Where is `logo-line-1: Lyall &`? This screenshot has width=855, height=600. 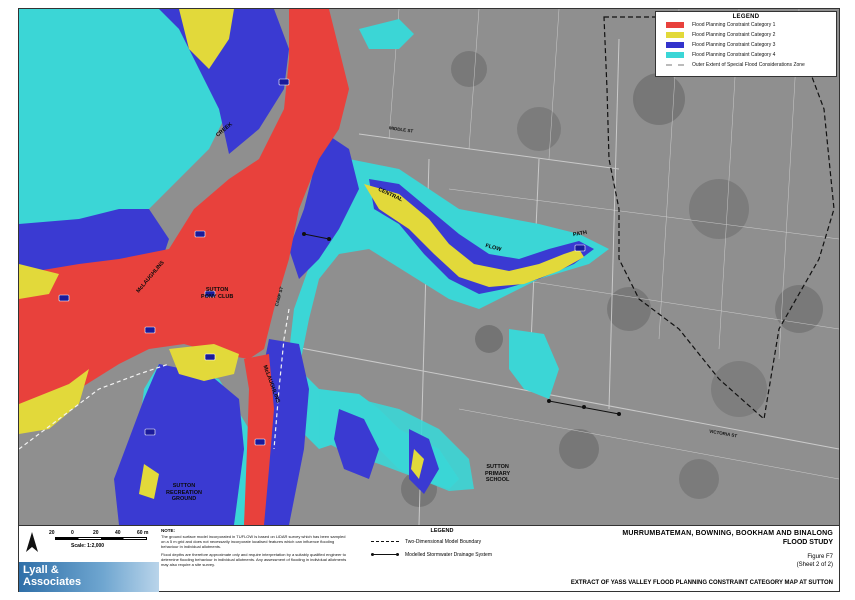 logo-line-1: Lyall & is located at coordinates (41, 570).